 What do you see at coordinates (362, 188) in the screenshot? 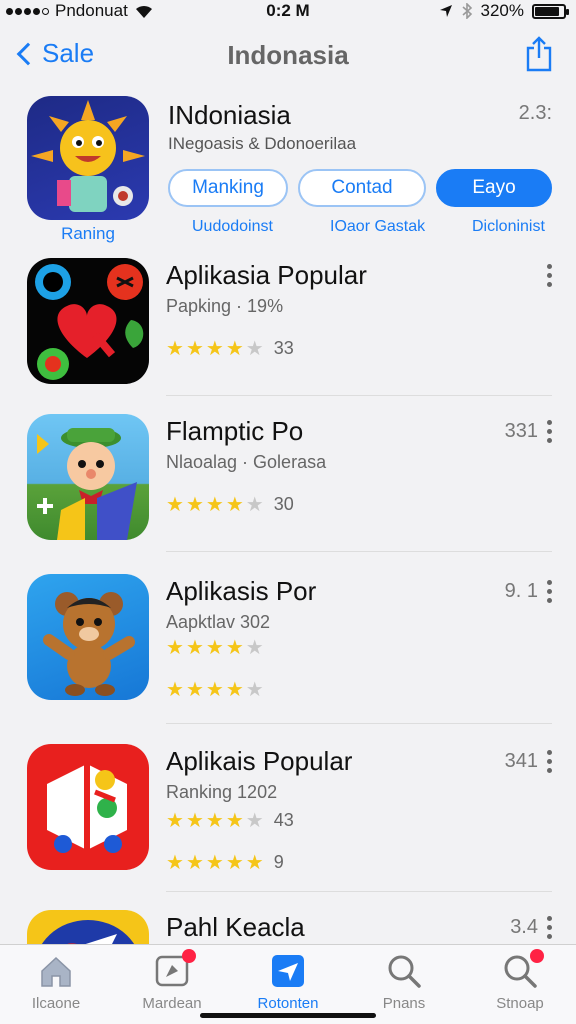
I see `contact-button: Contad` at bounding box center [362, 188].